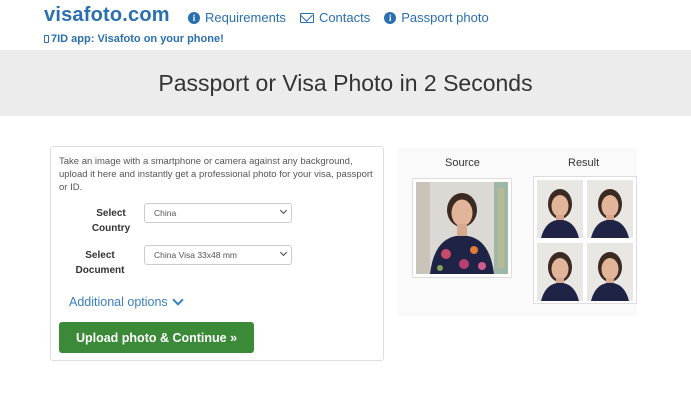 This screenshot has height=401, width=691. What do you see at coordinates (344, 17) in the screenshot?
I see `nav-contacts-label: Contacts` at bounding box center [344, 17].